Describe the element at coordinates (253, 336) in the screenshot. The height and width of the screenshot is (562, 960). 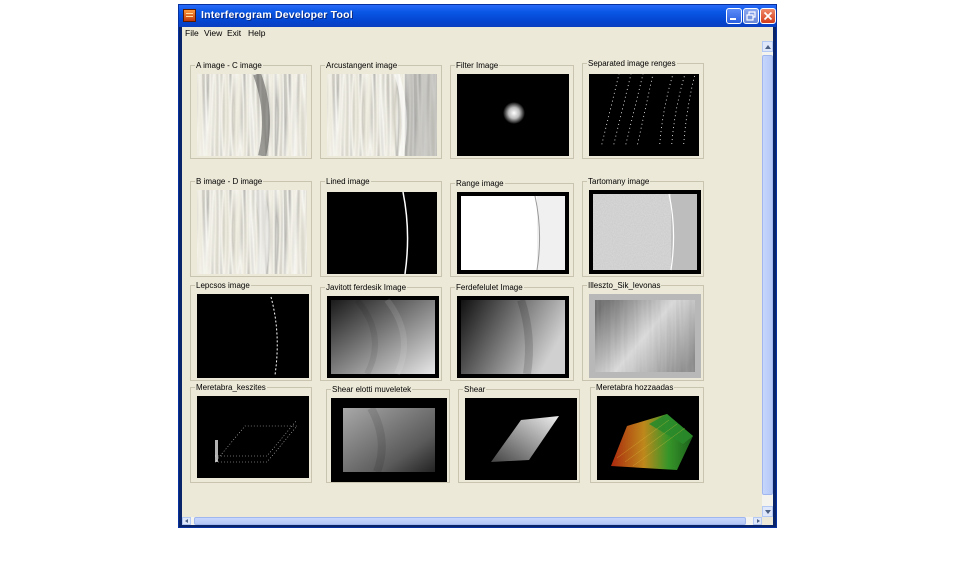
I see `lepcsos-image` at that location.